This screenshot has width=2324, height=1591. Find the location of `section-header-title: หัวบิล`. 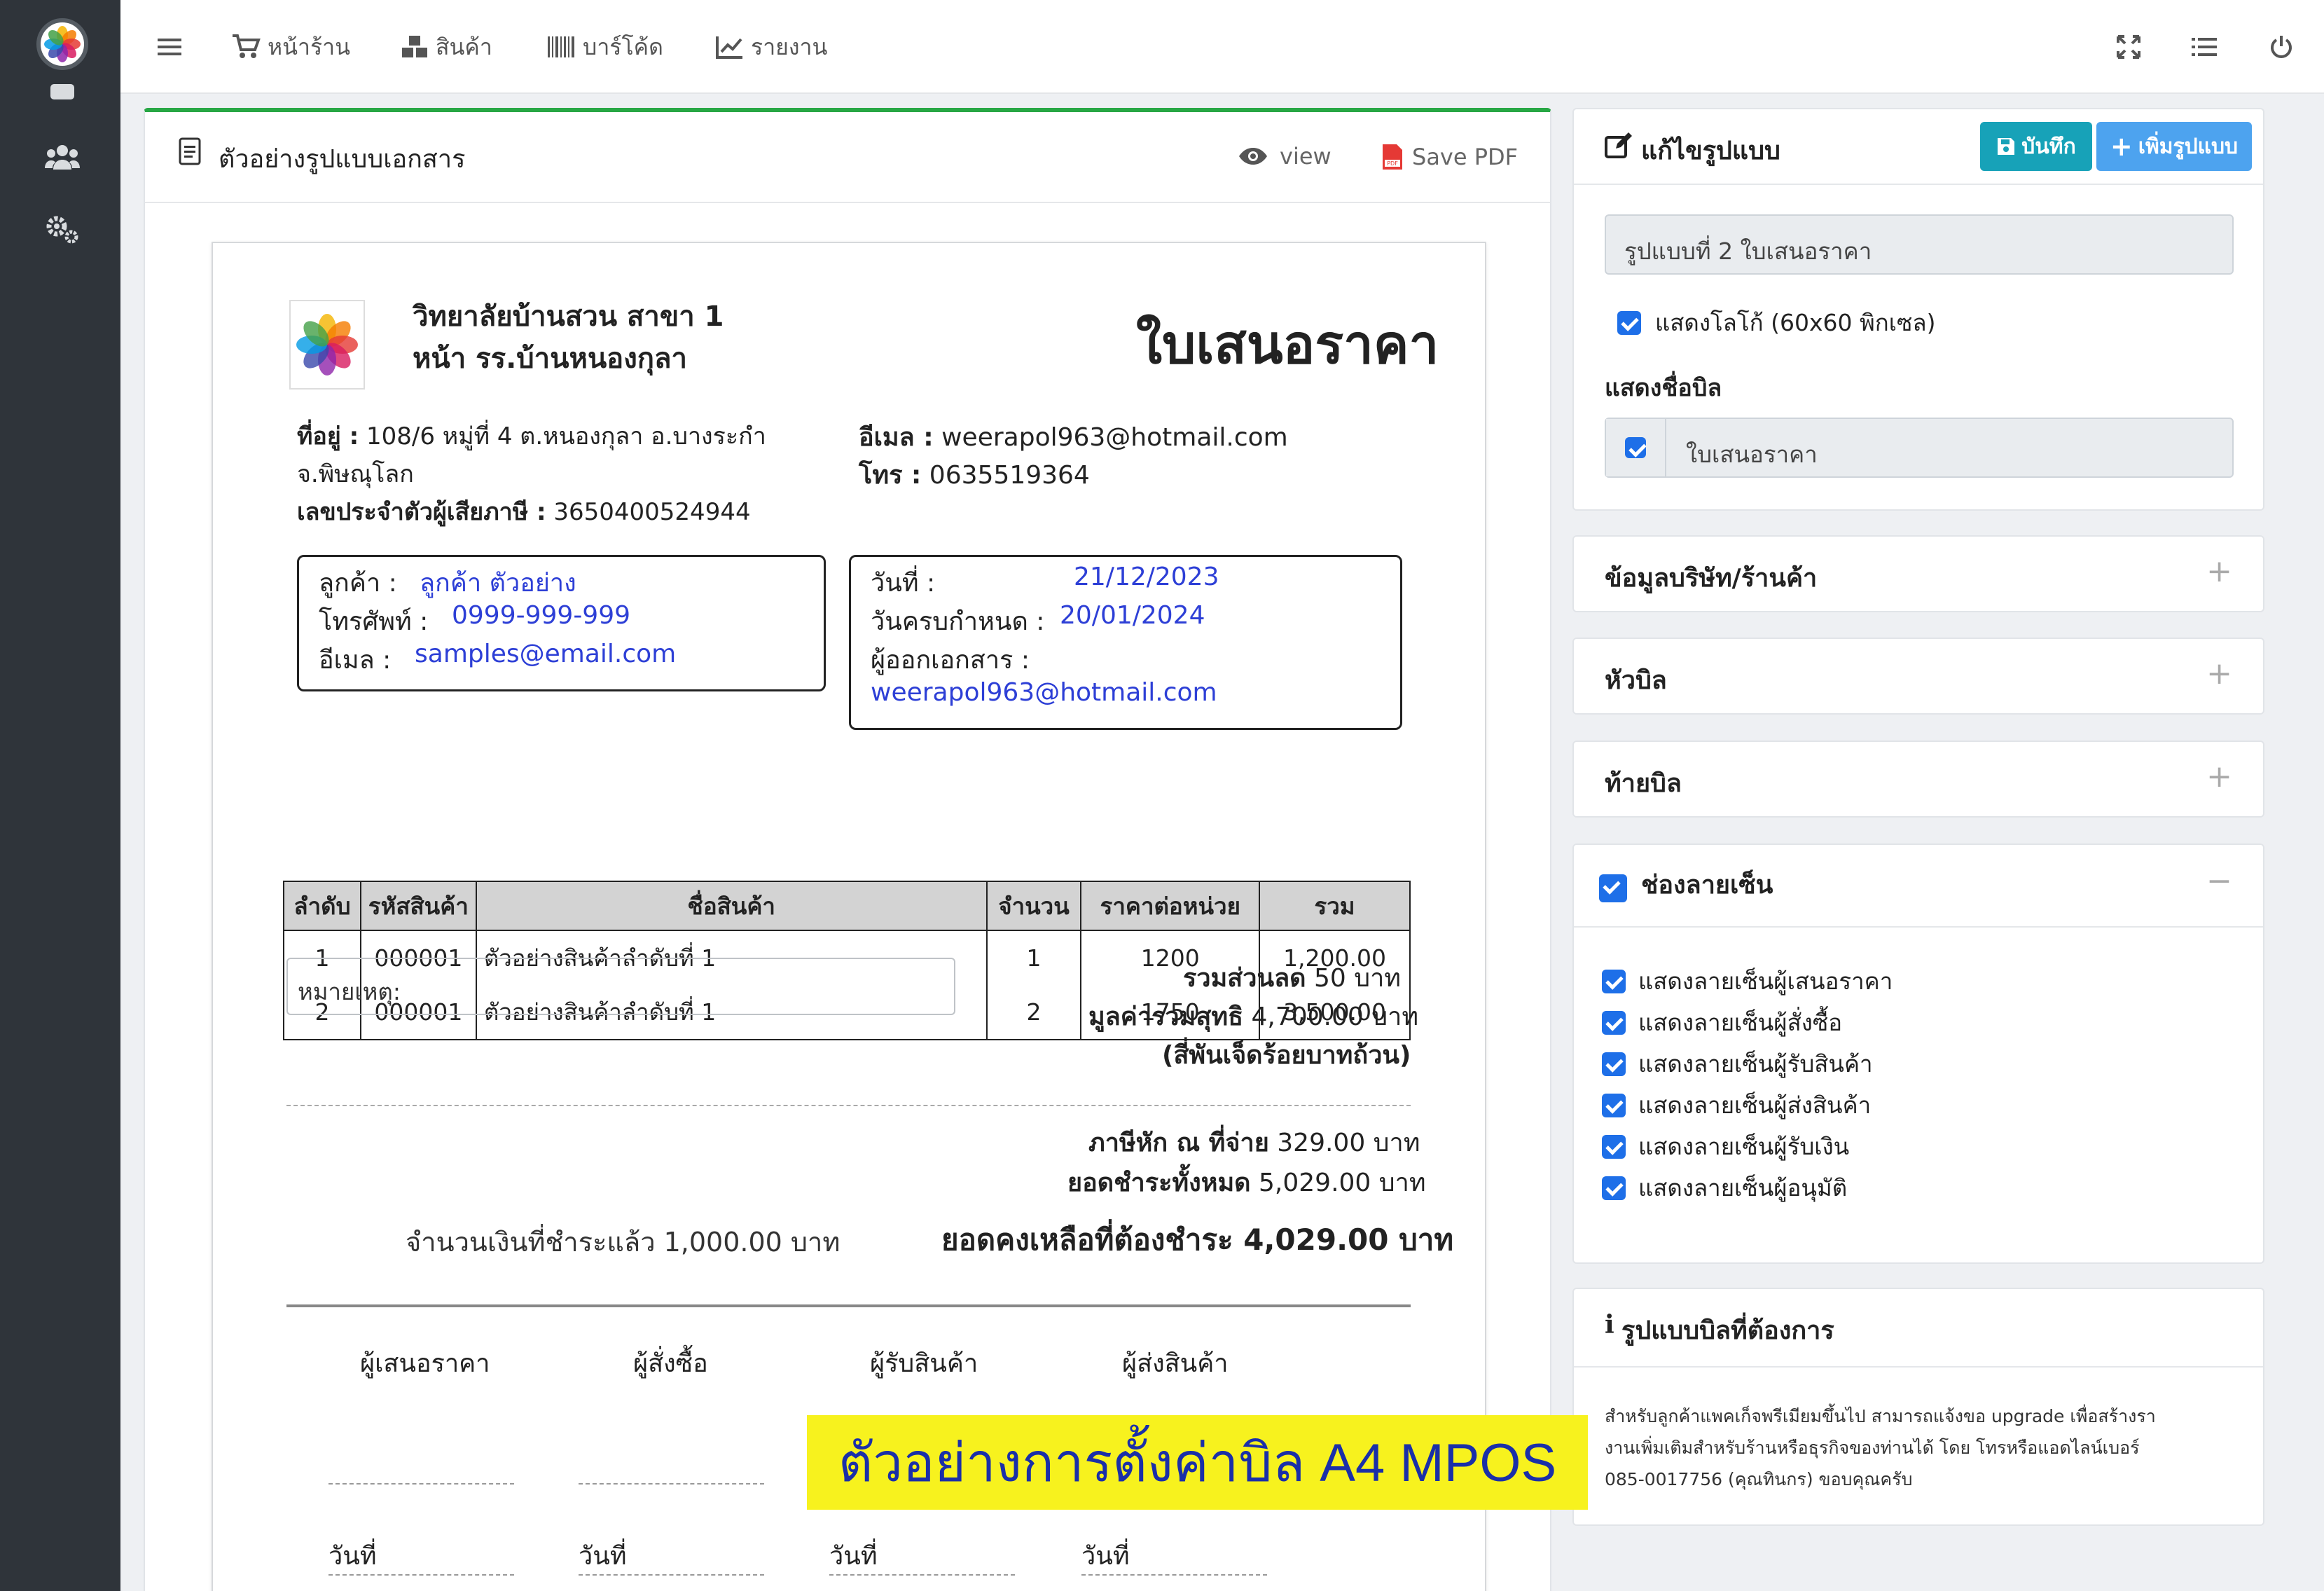

section-header-title: หัวบิล is located at coordinates (1636, 680).